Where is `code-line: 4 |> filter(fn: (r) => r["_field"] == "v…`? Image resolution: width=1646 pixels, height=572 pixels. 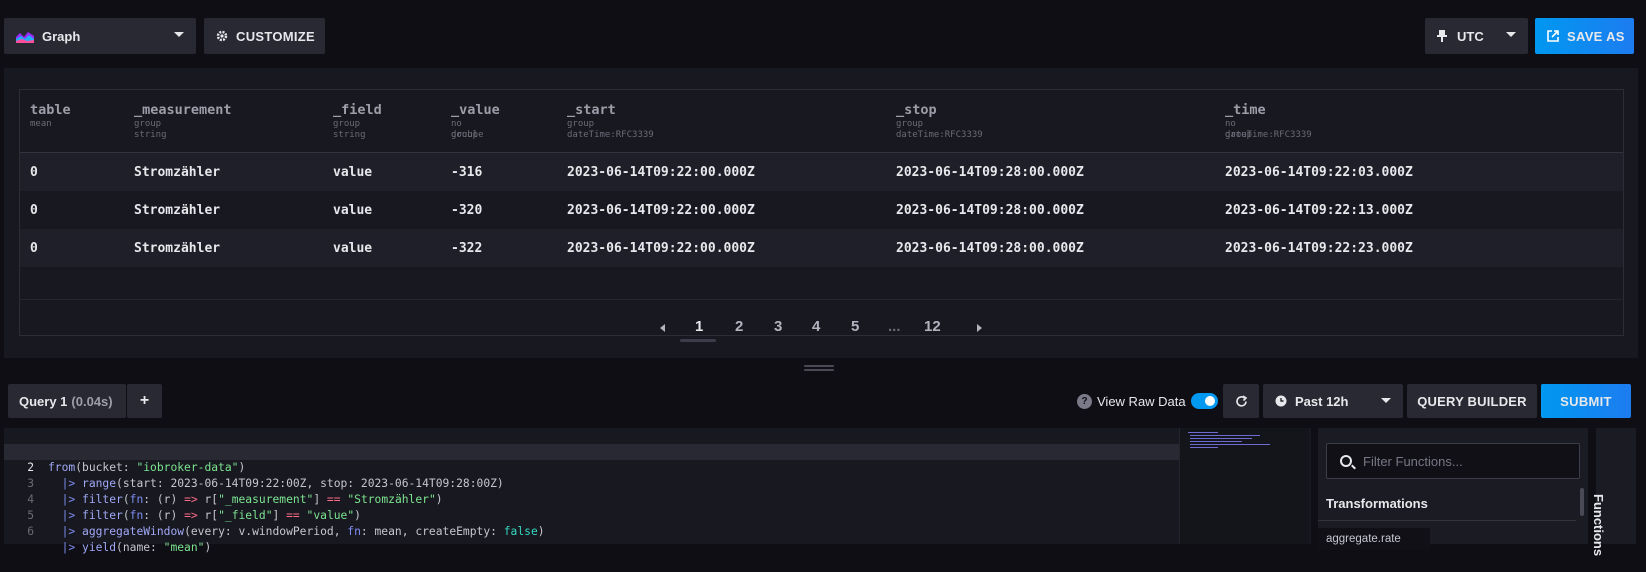 code-line: 4 |> filter(fn: (r) => r["_field"] == "v… is located at coordinates (591, 499).